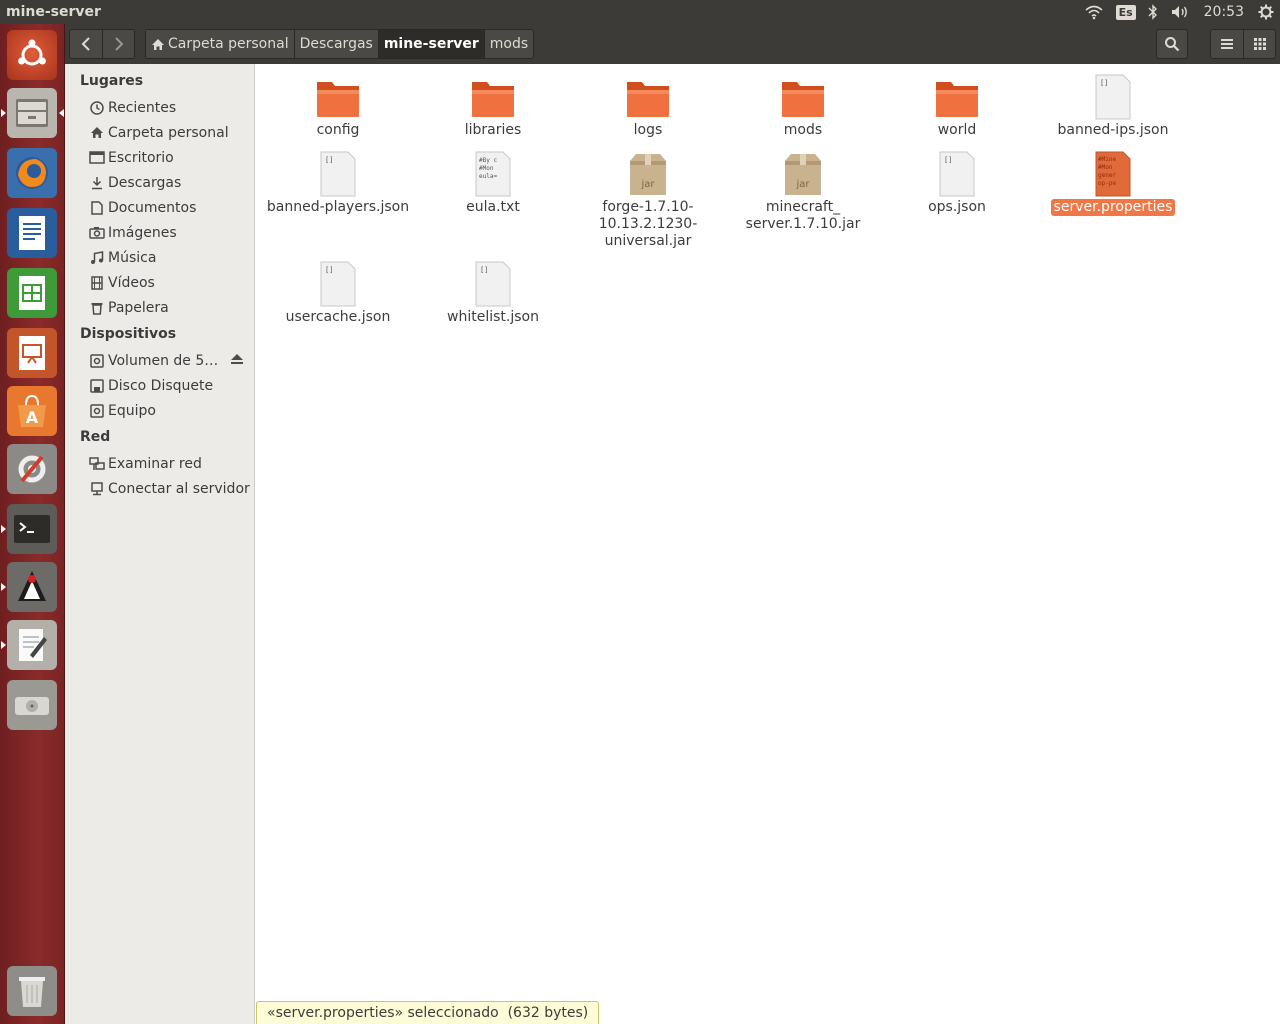 Image resolution: width=1280 pixels, height=1024 pixels. Describe the element at coordinates (32, 55) in the screenshot. I see `ubuntu-dash-button` at that location.